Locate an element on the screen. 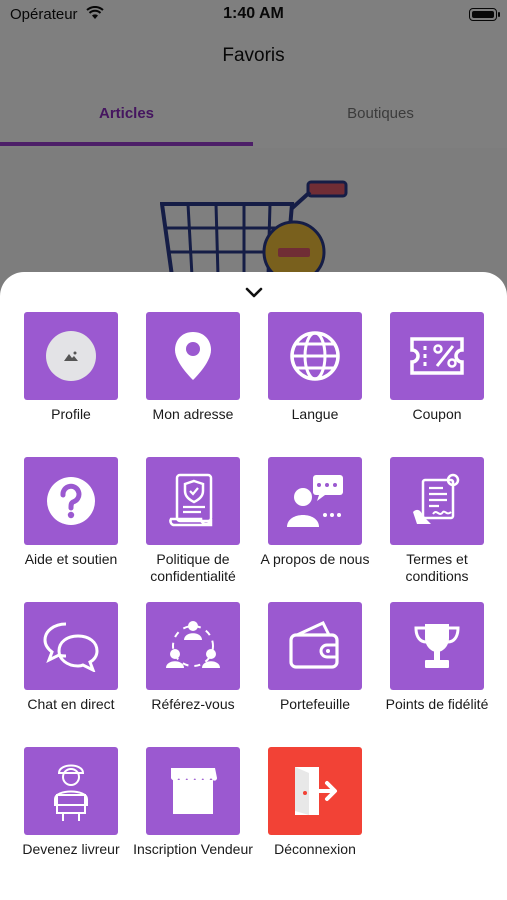  menu-item-label: Chat en direct is located at coordinates (71, 704).